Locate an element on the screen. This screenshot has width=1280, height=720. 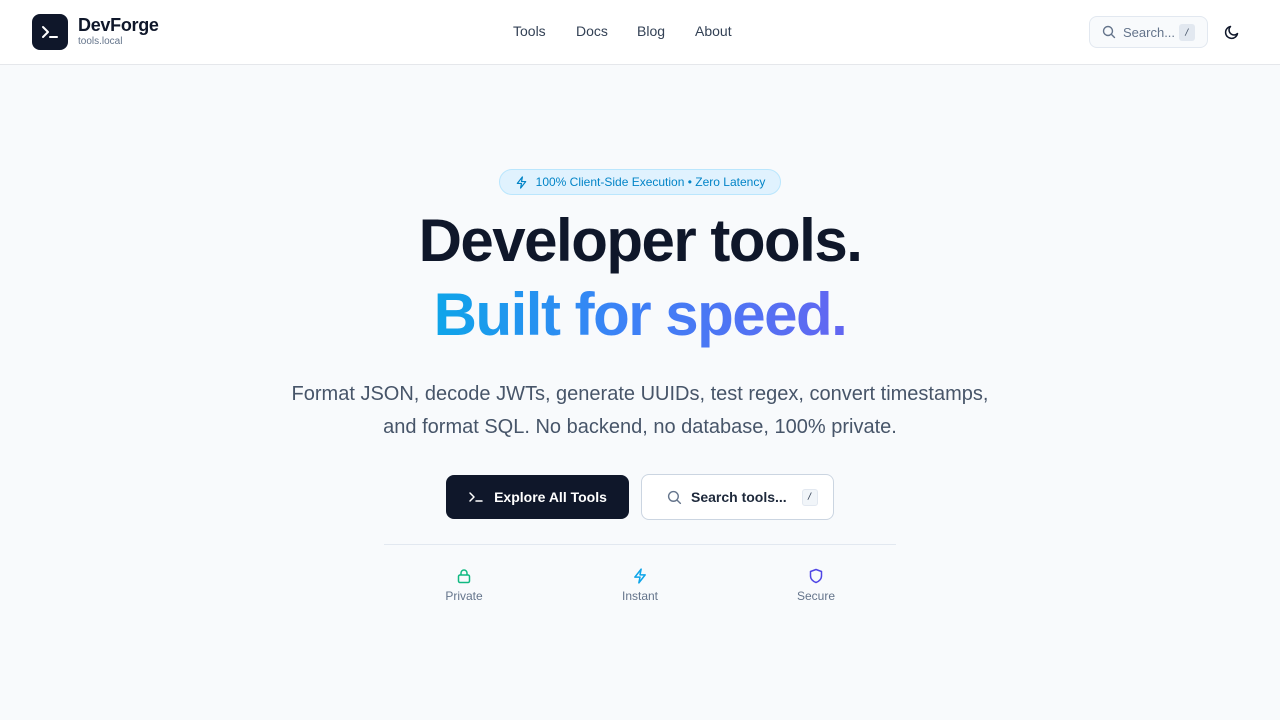
terminal-icon is located at coordinates (476, 497).